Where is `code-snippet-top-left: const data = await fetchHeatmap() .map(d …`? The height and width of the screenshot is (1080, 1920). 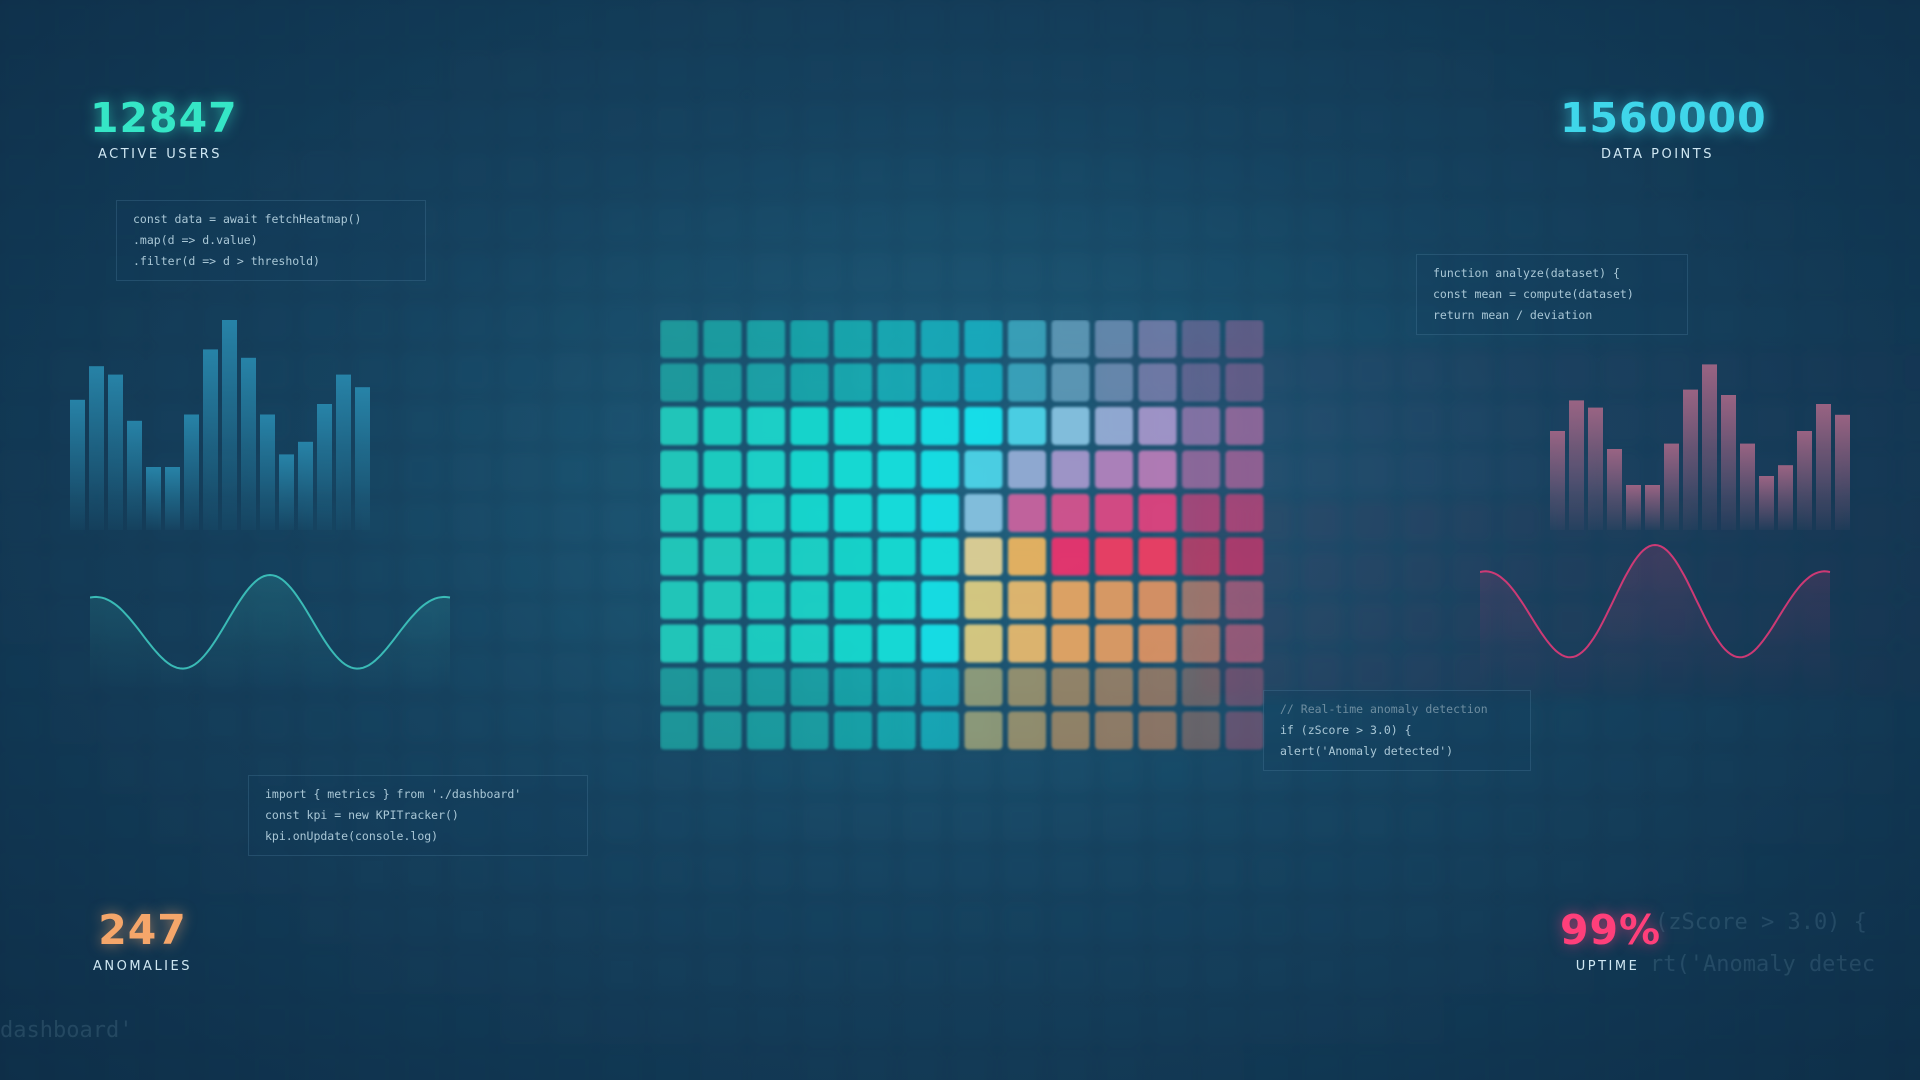 code-snippet-top-left: const data = await fetchHeatmap() .map(d … is located at coordinates (271, 240).